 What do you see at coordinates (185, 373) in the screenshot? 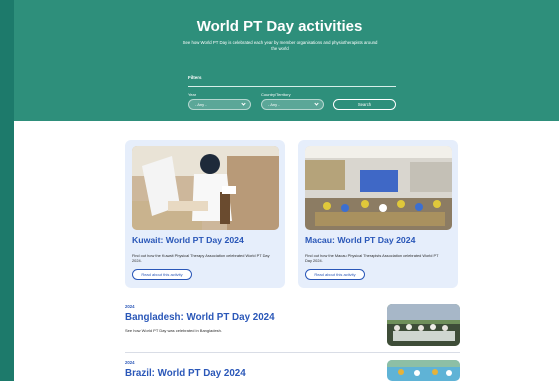
I see `list-item-title: Brazil: World PT Day 2024` at bounding box center [185, 373].